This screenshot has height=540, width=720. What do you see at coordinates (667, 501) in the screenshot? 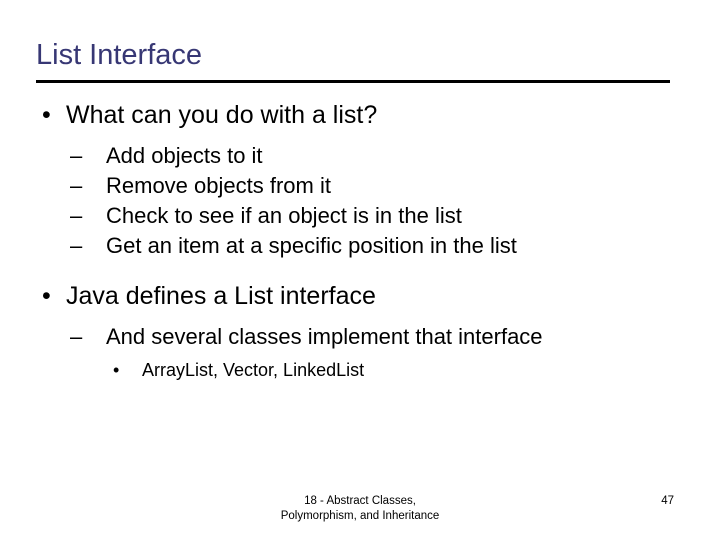
I see `page-number: 47` at bounding box center [667, 501].